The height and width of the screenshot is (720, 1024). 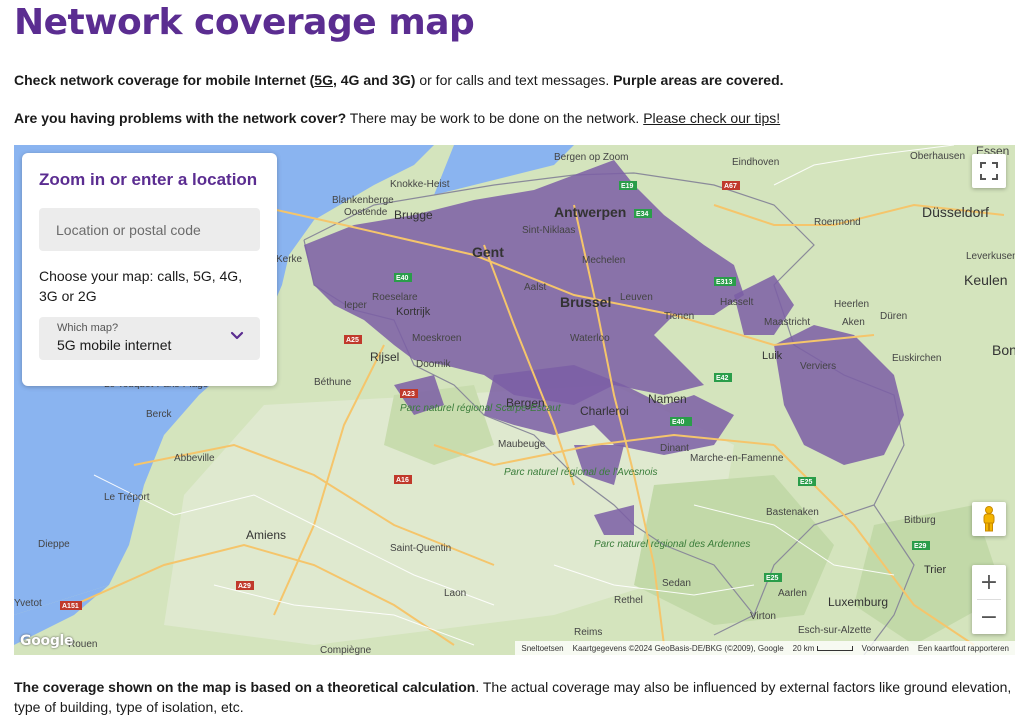 I want to click on place-label: Kerke, so click(x=289, y=259).